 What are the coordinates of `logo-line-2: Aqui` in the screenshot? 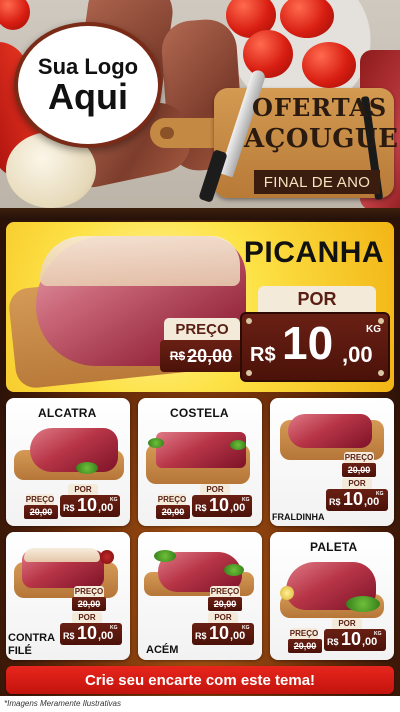 It's located at (88, 96).